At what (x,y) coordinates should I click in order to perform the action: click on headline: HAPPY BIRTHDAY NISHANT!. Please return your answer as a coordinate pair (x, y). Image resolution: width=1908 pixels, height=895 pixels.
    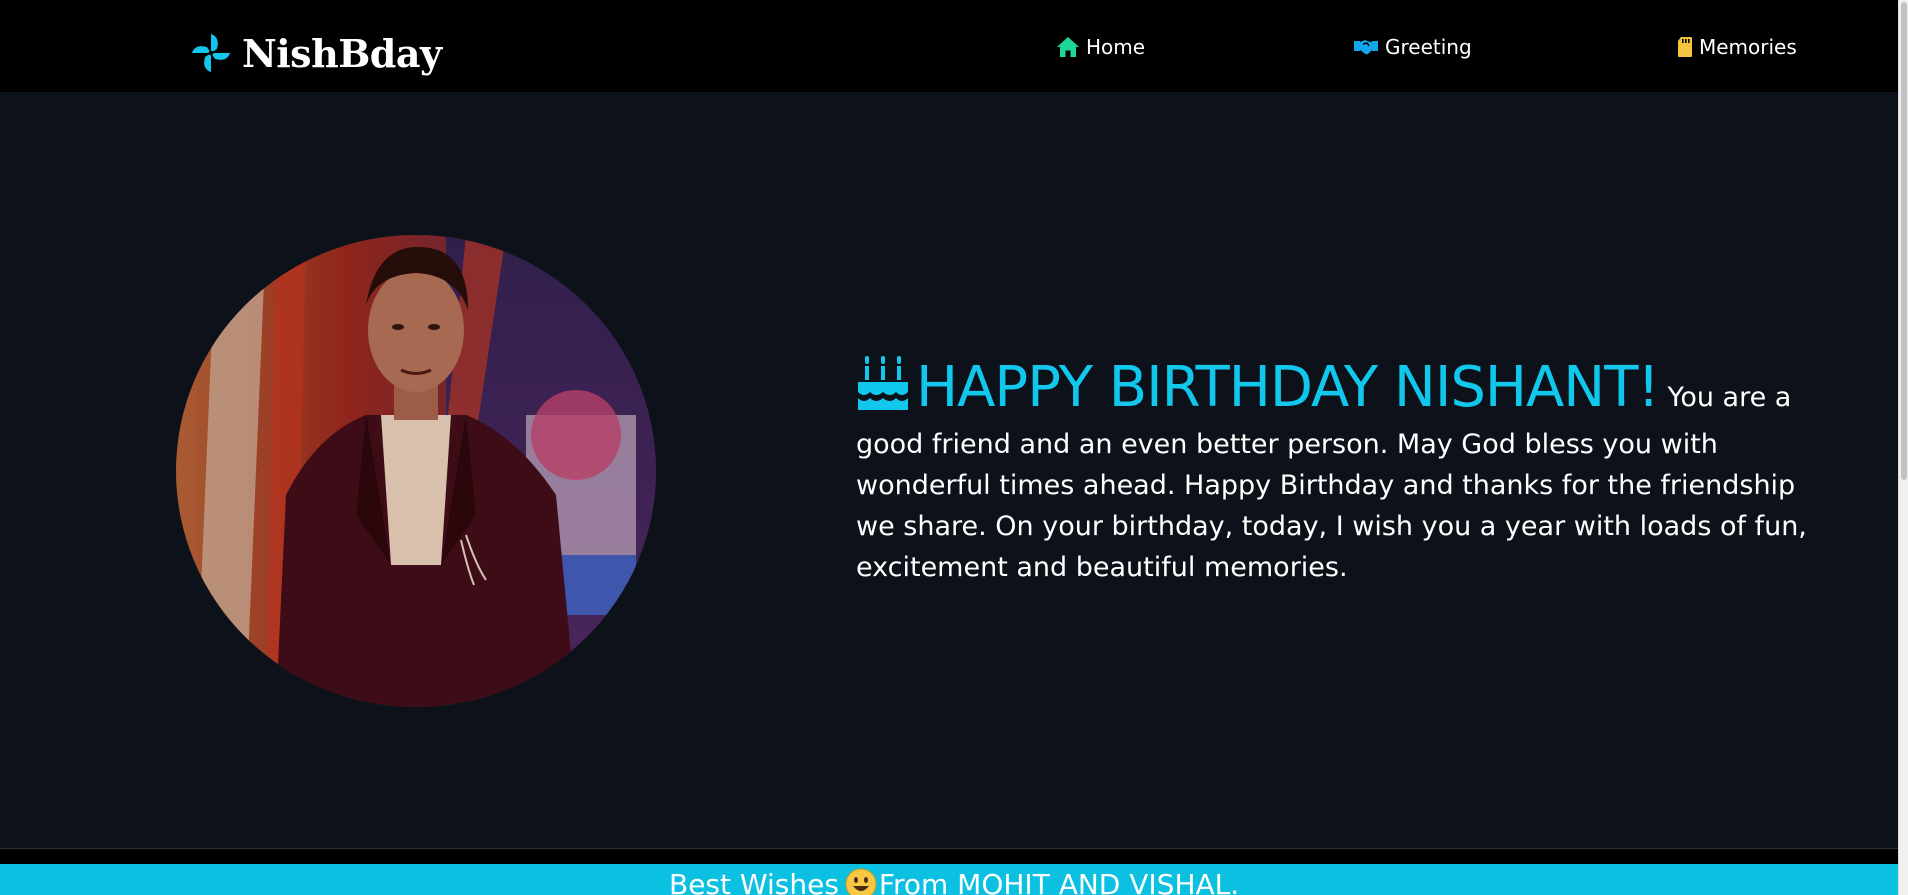
    Looking at the image, I should click on (1288, 387).